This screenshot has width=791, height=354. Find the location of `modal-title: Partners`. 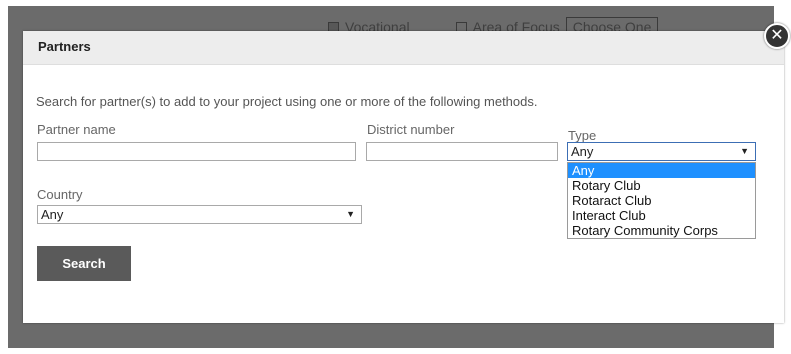

modal-title: Partners is located at coordinates (64, 46).